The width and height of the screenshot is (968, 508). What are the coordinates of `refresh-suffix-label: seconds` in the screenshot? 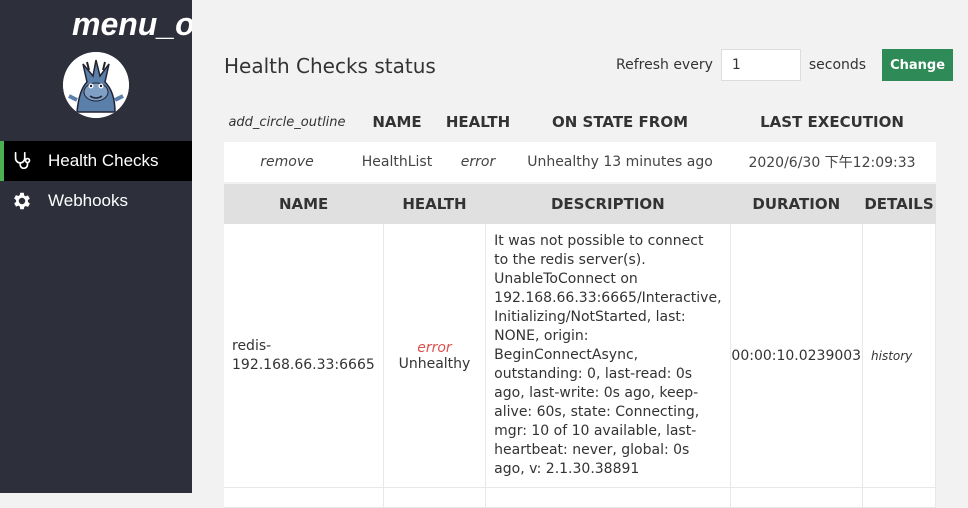 It's located at (837, 65).